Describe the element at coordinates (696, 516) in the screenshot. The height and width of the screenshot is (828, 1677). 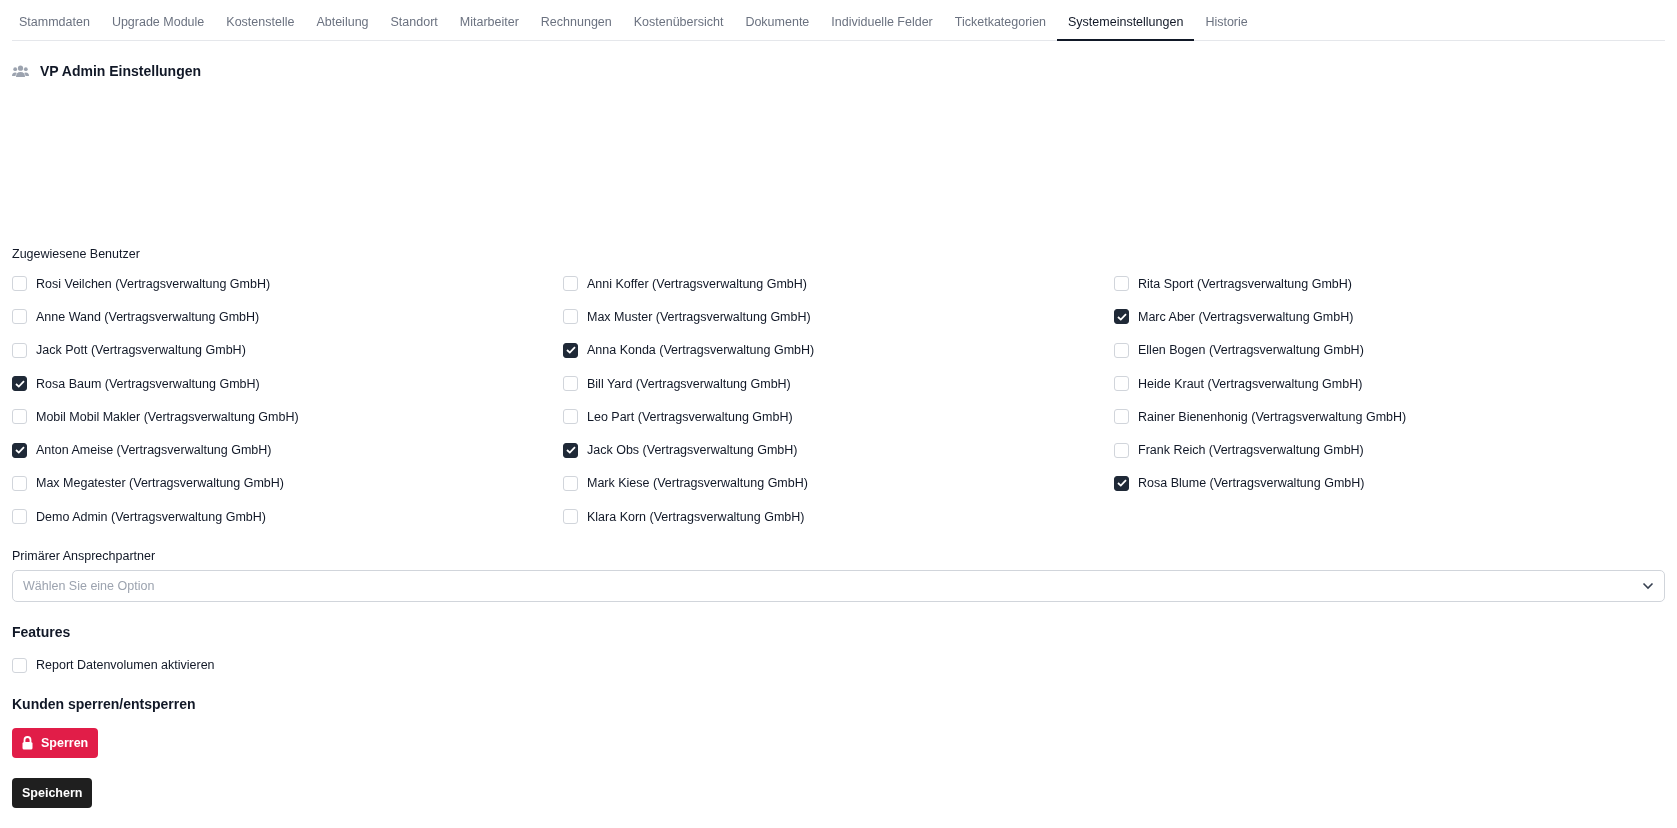
I see `user-label: Klara Korn (Vertragsverwaltung GmbH)` at that location.